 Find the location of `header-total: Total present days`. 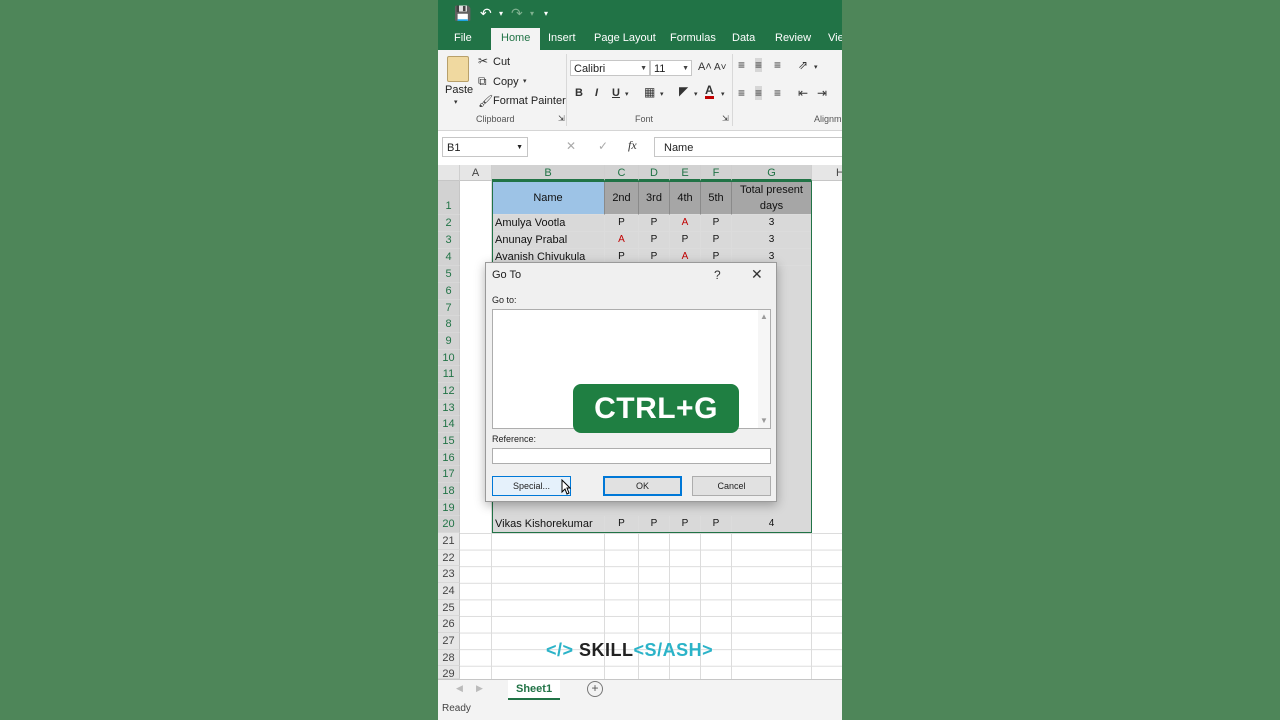

header-total: Total present days is located at coordinates (772, 198).